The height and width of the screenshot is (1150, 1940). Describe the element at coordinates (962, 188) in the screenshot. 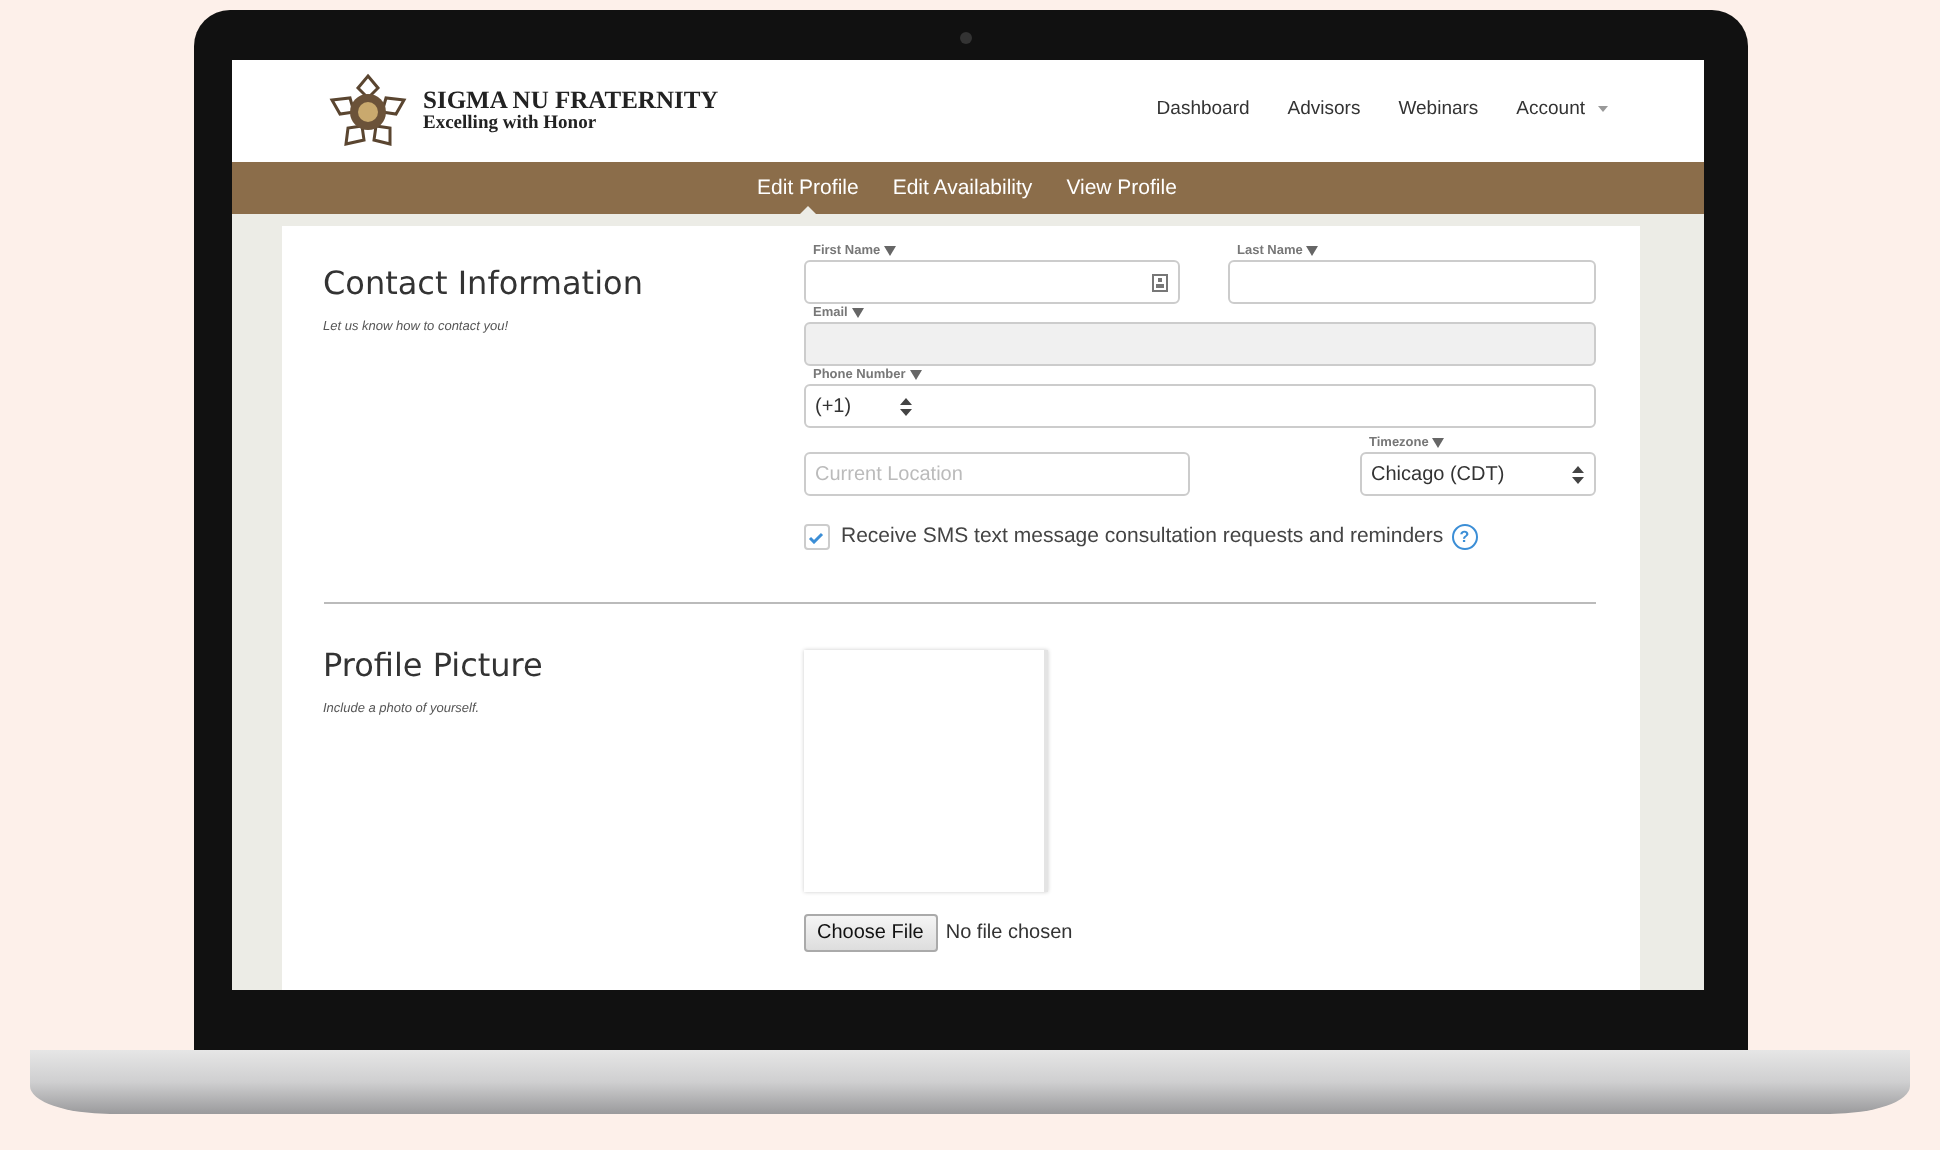

I see `tab: Edit Availability` at that location.